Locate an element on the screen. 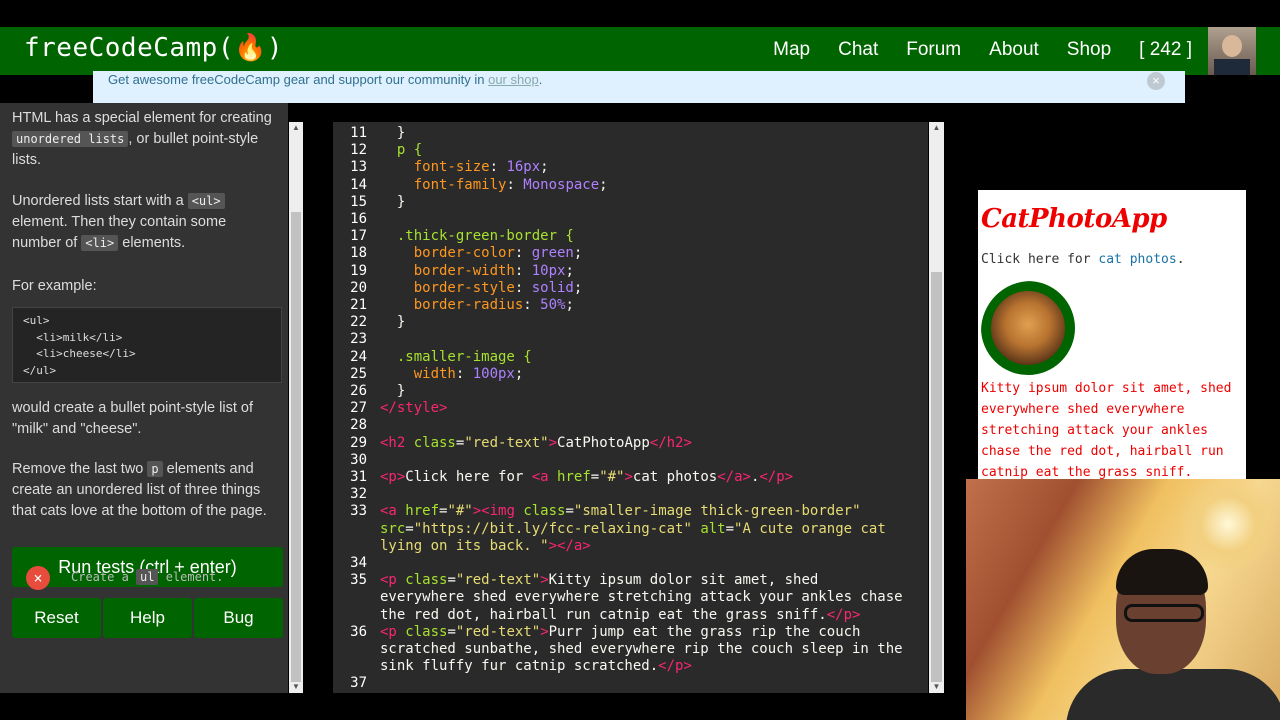  top-black-bar is located at coordinates (640, 13).